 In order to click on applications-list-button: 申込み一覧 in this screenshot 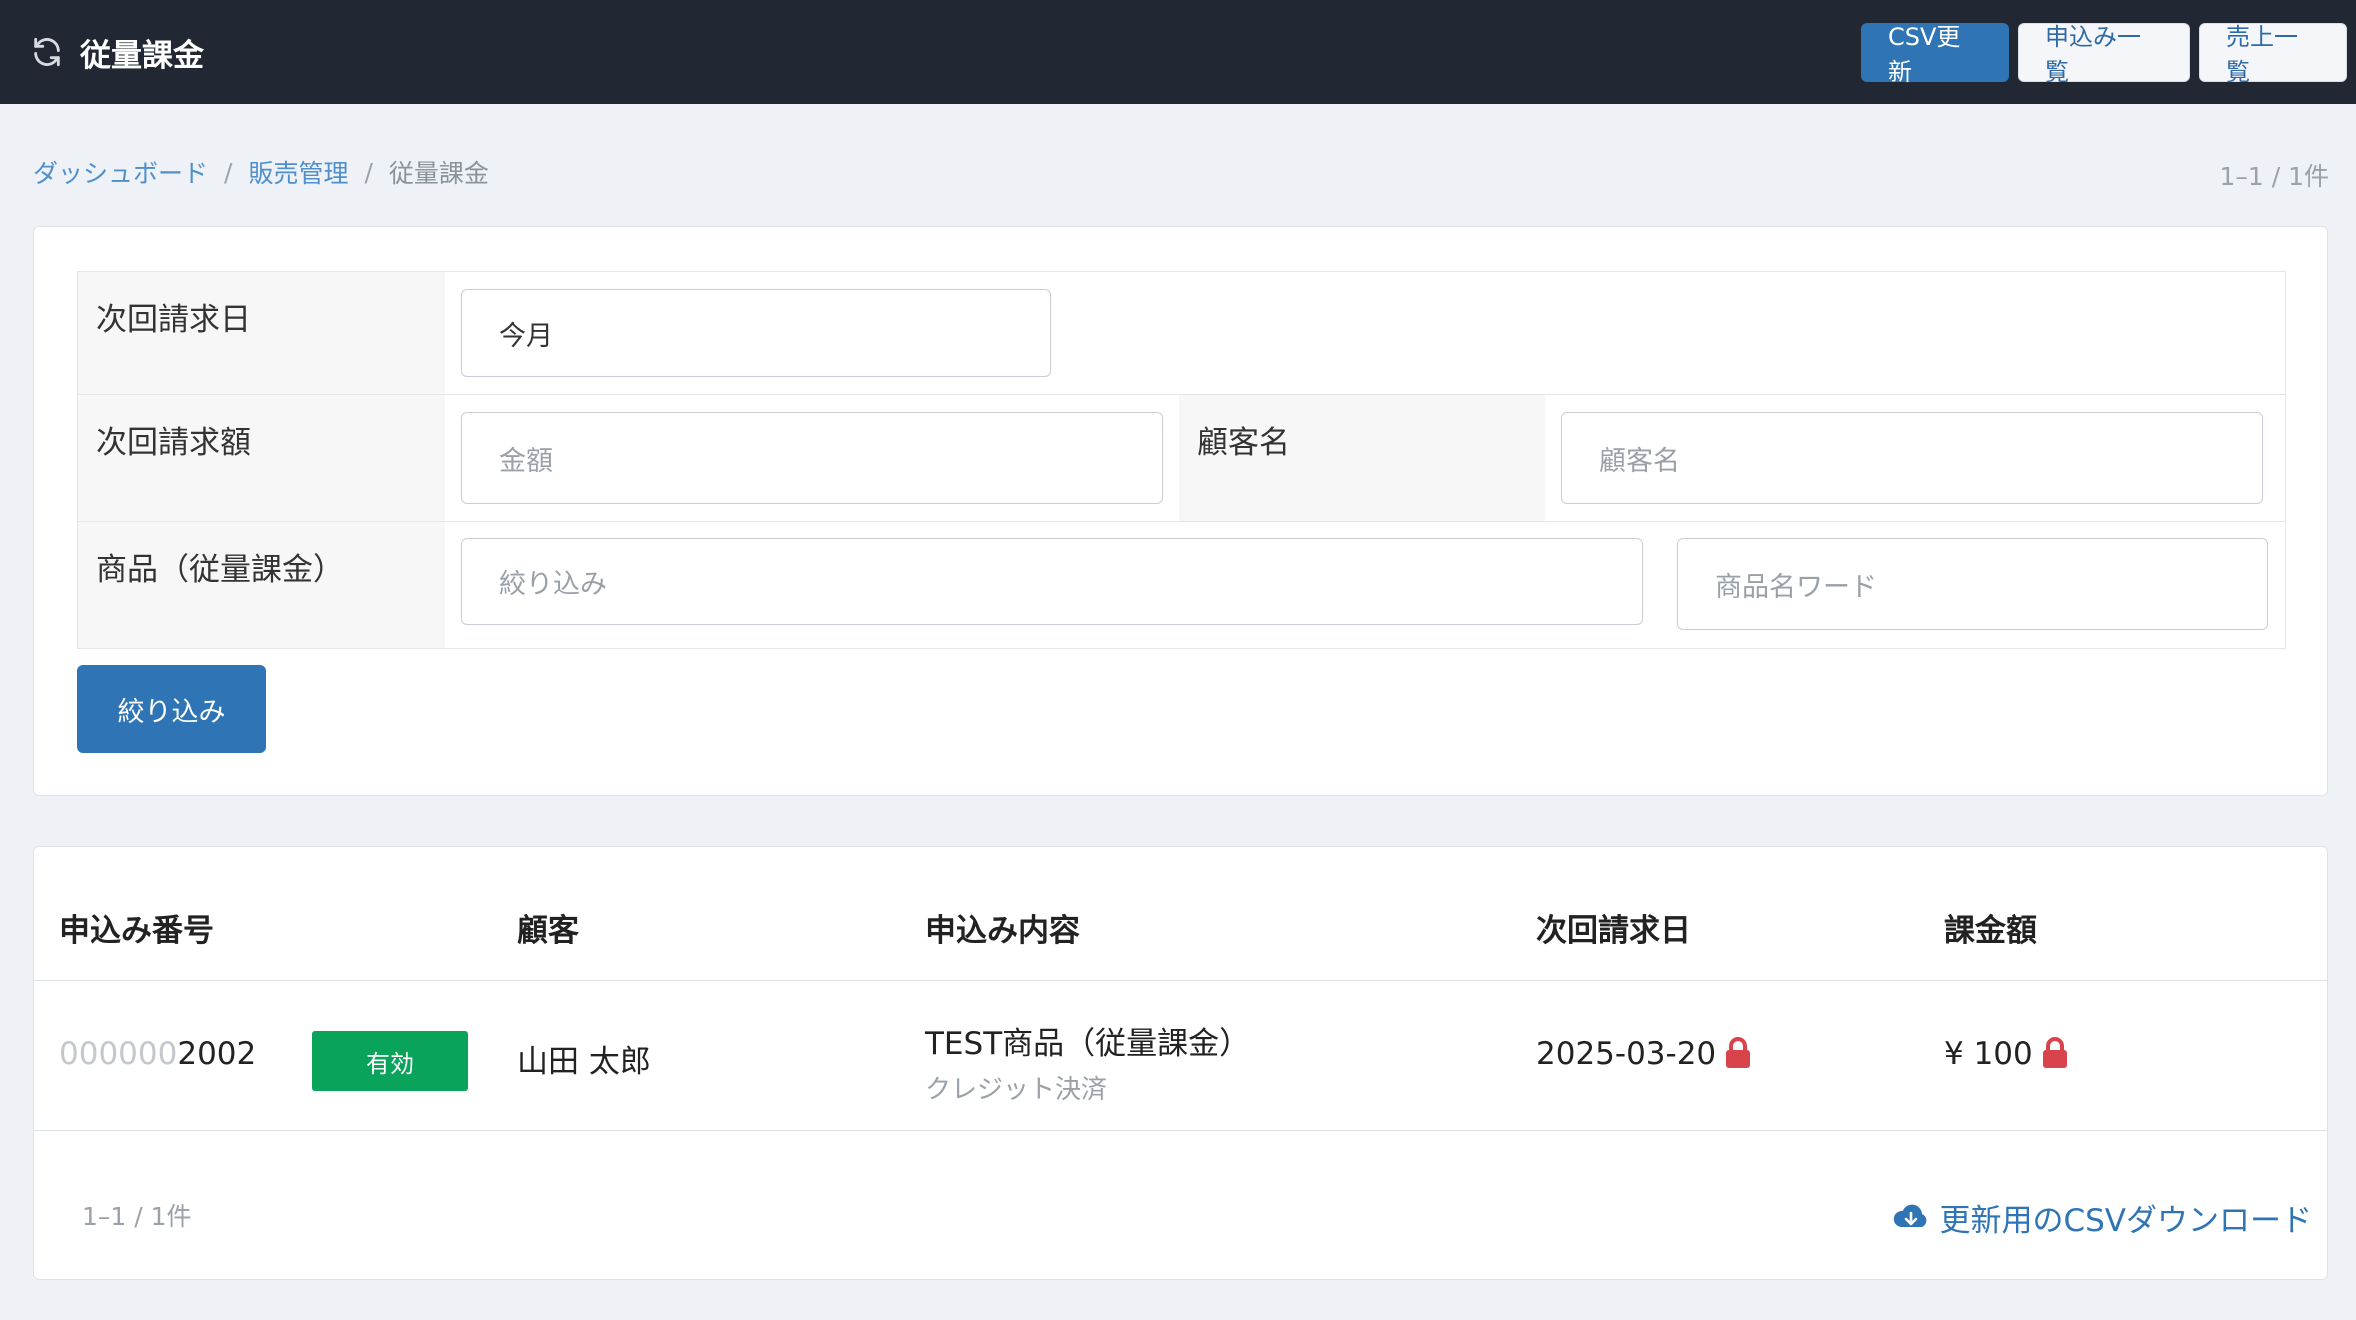, I will do `click(2104, 54)`.